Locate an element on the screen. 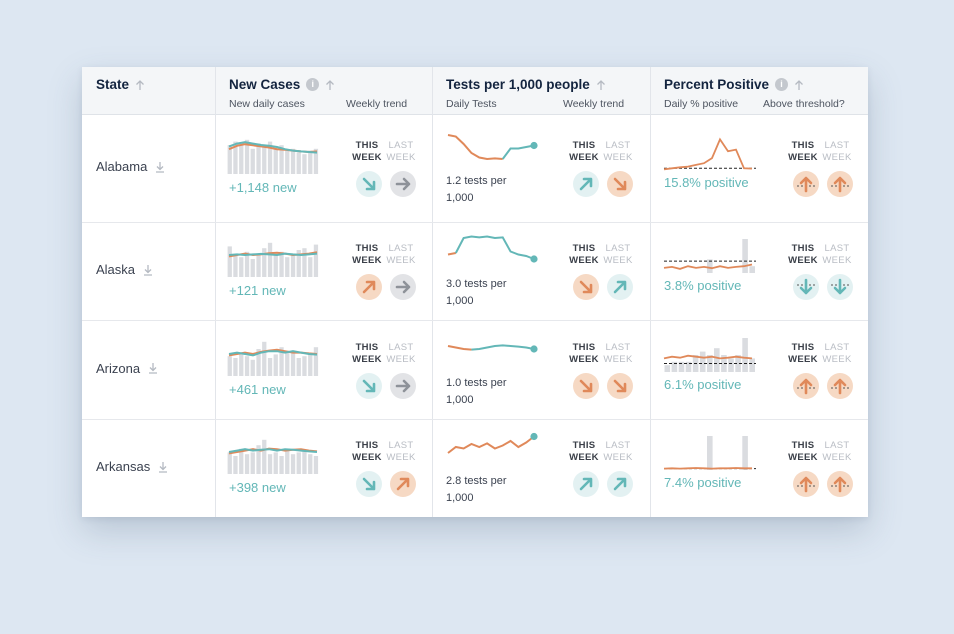  state-cell: Alabama is located at coordinates (130, 166).